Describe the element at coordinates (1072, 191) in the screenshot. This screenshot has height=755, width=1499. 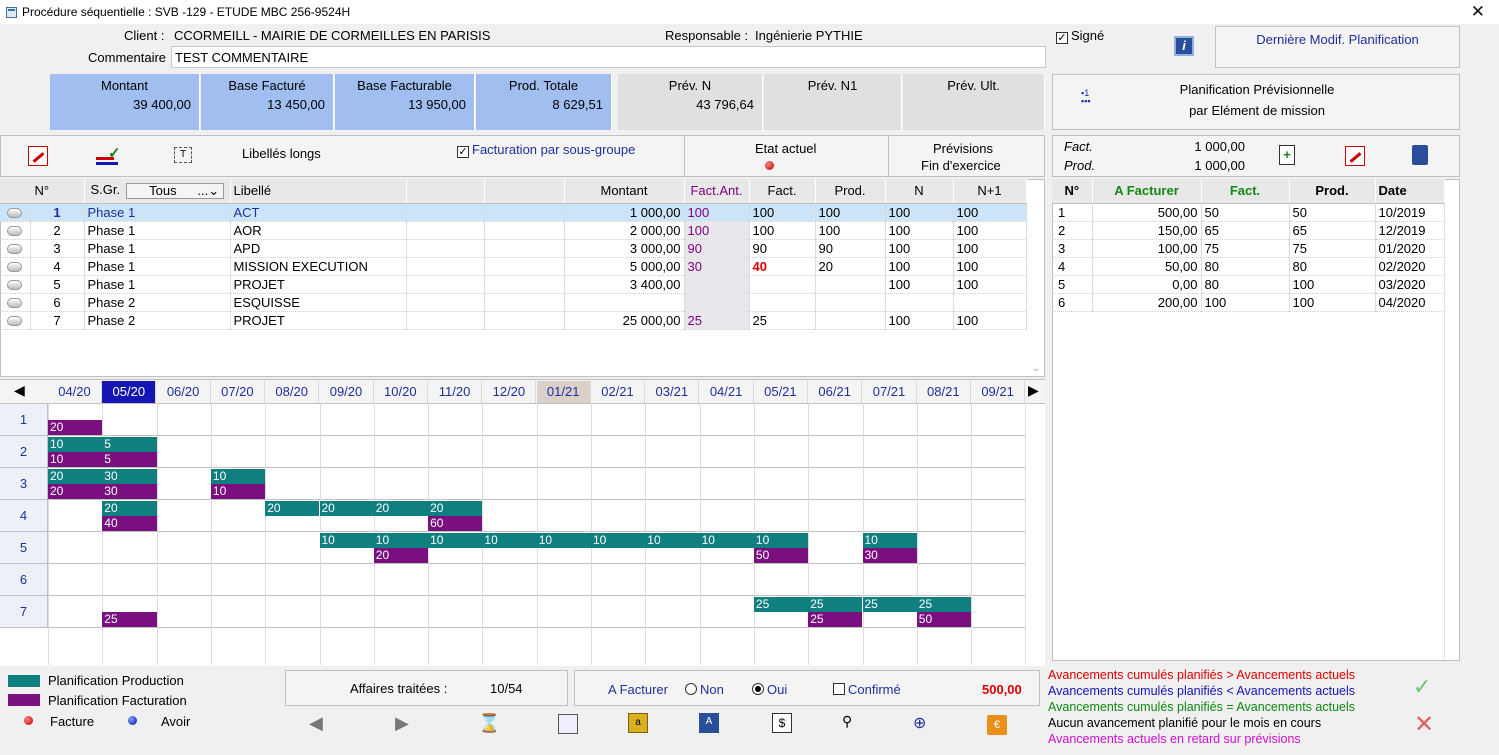
I see `col-header-num: N°` at that location.